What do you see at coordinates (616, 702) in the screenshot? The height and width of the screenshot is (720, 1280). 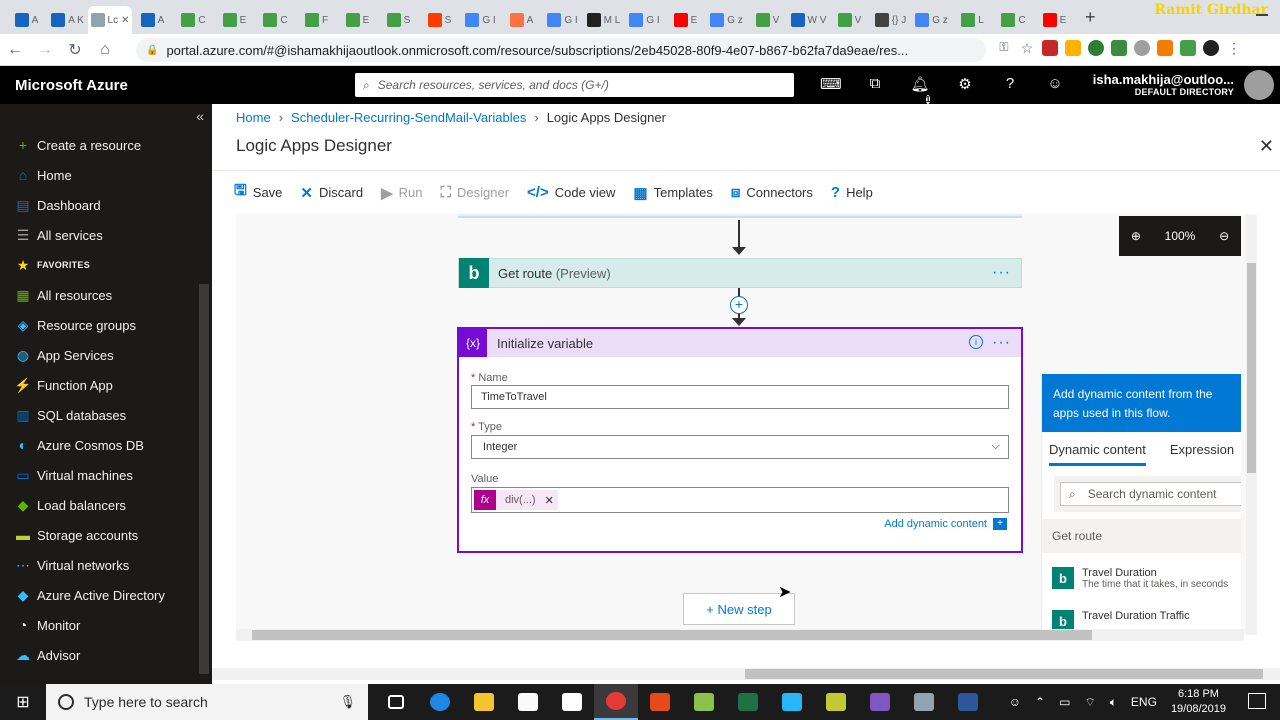 I see `chrome-icon` at bounding box center [616, 702].